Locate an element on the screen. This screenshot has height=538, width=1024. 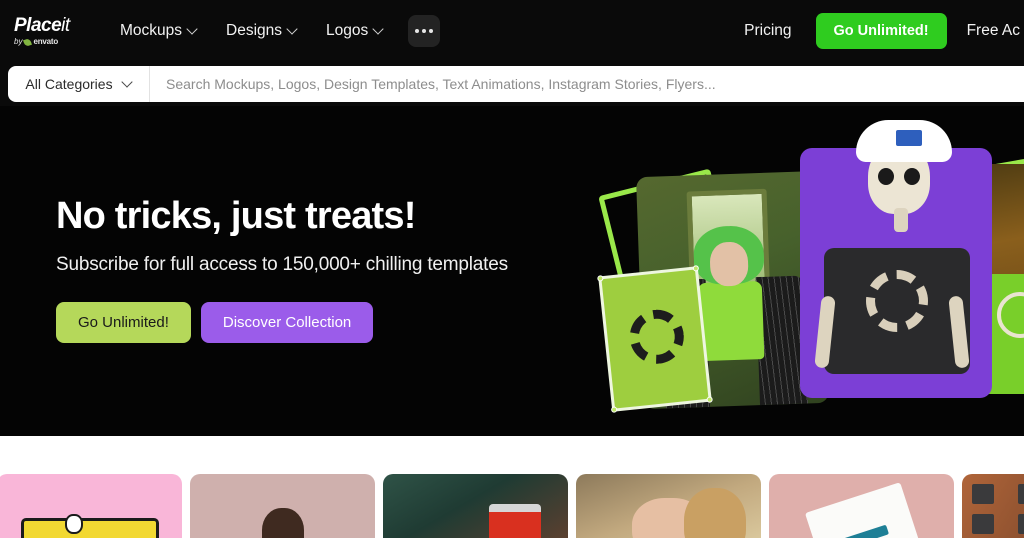
category-dropdown-label: All Categories is located at coordinates (69, 84).